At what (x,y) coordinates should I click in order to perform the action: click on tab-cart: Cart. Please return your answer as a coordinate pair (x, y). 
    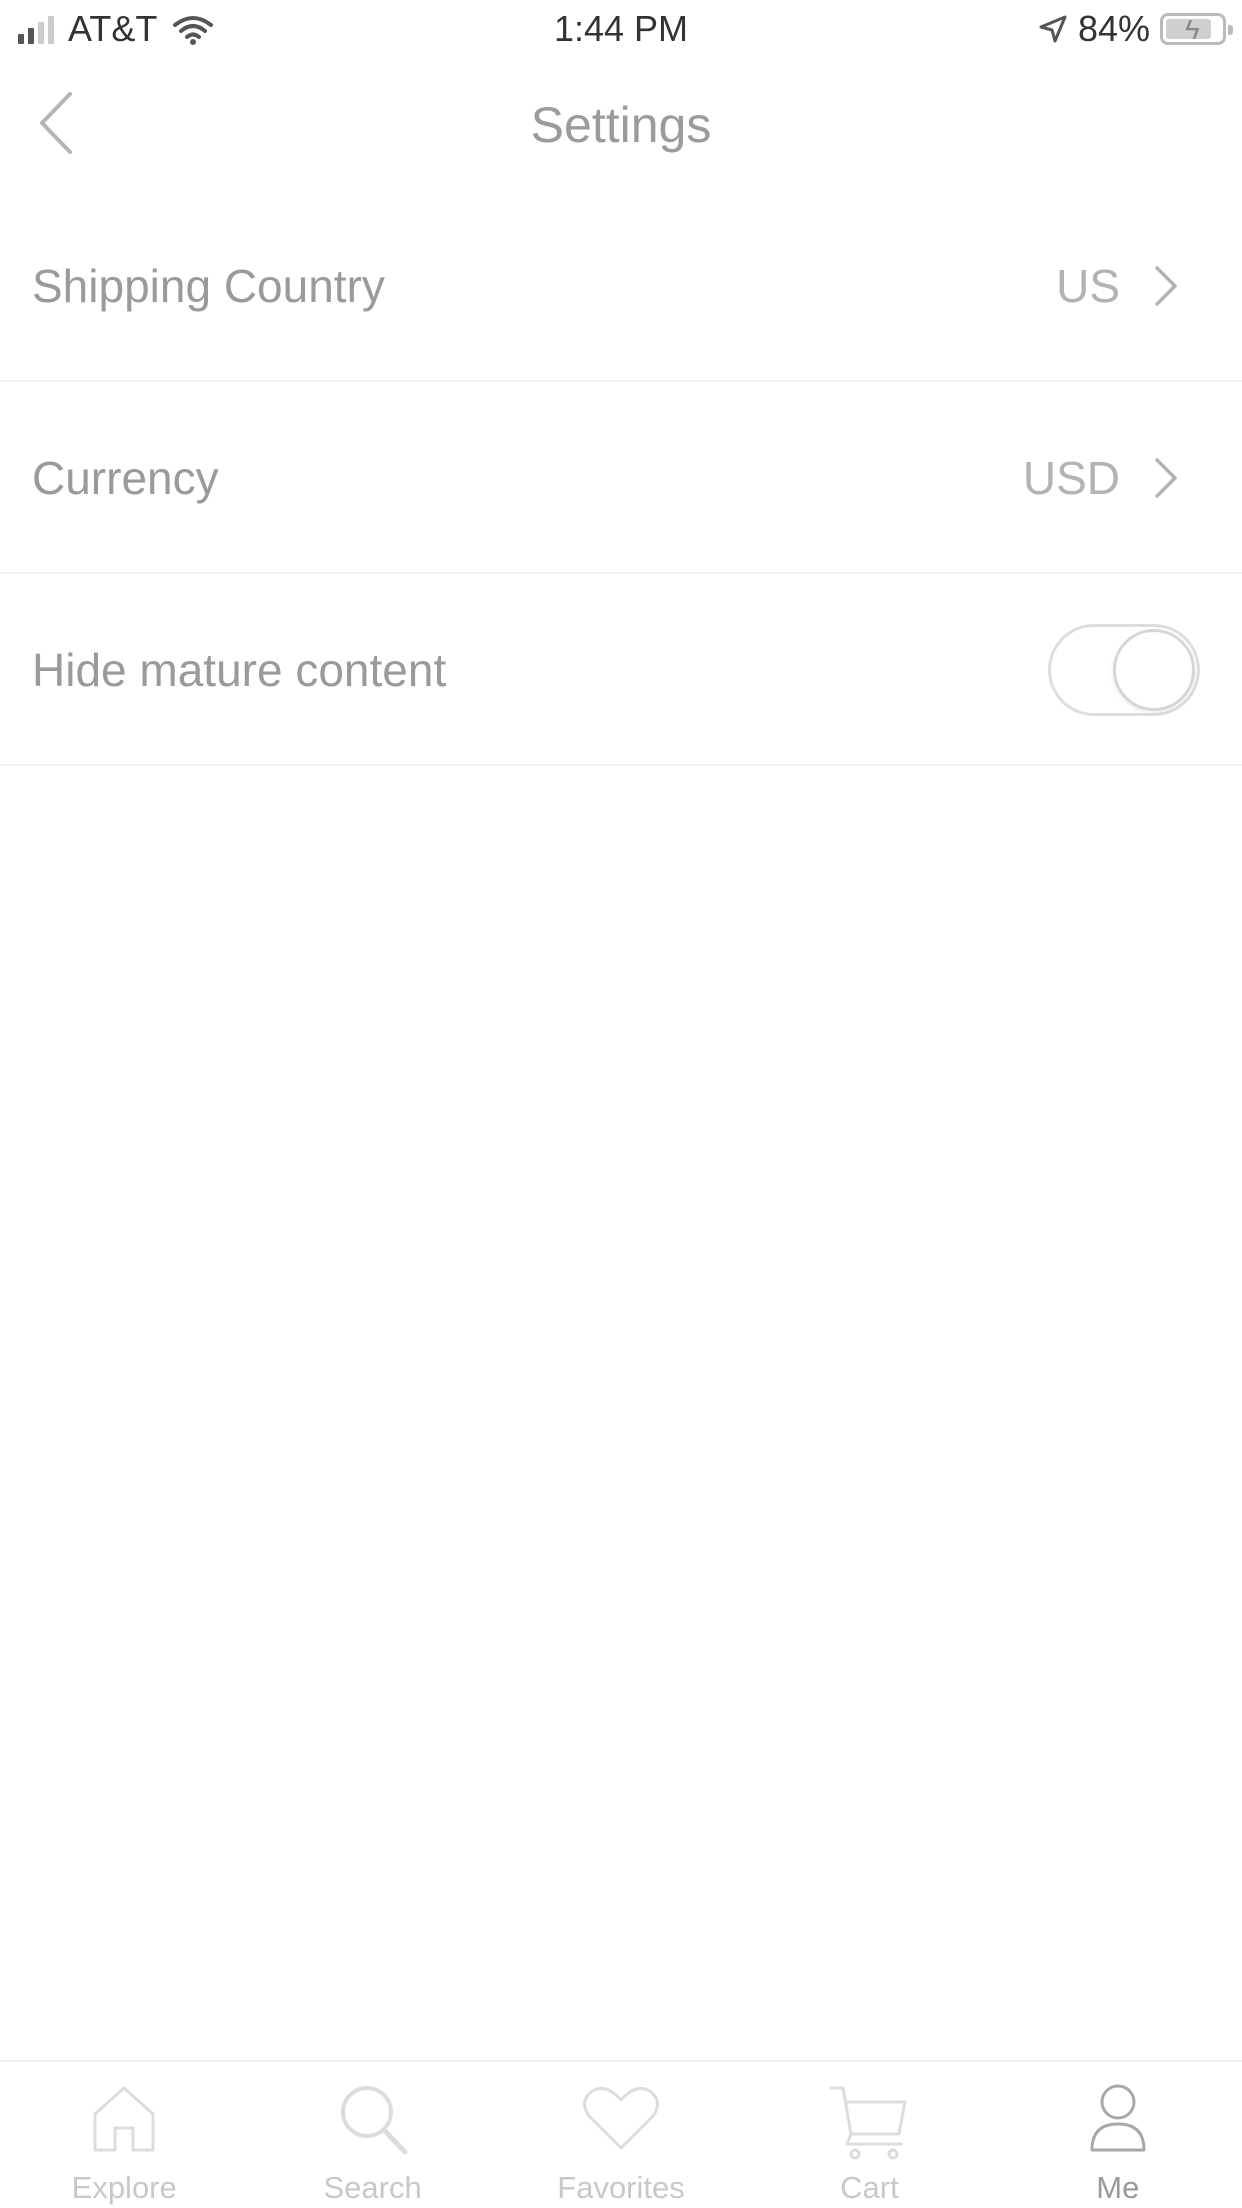
    Looking at the image, I should click on (869, 2135).